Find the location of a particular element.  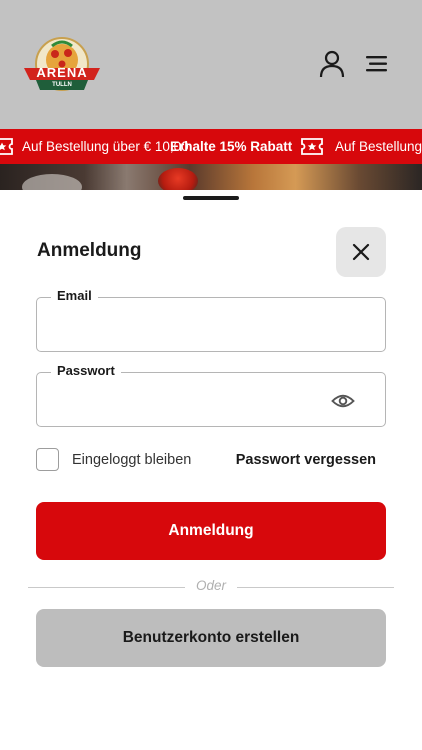

eye-icon is located at coordinates (343, 401).